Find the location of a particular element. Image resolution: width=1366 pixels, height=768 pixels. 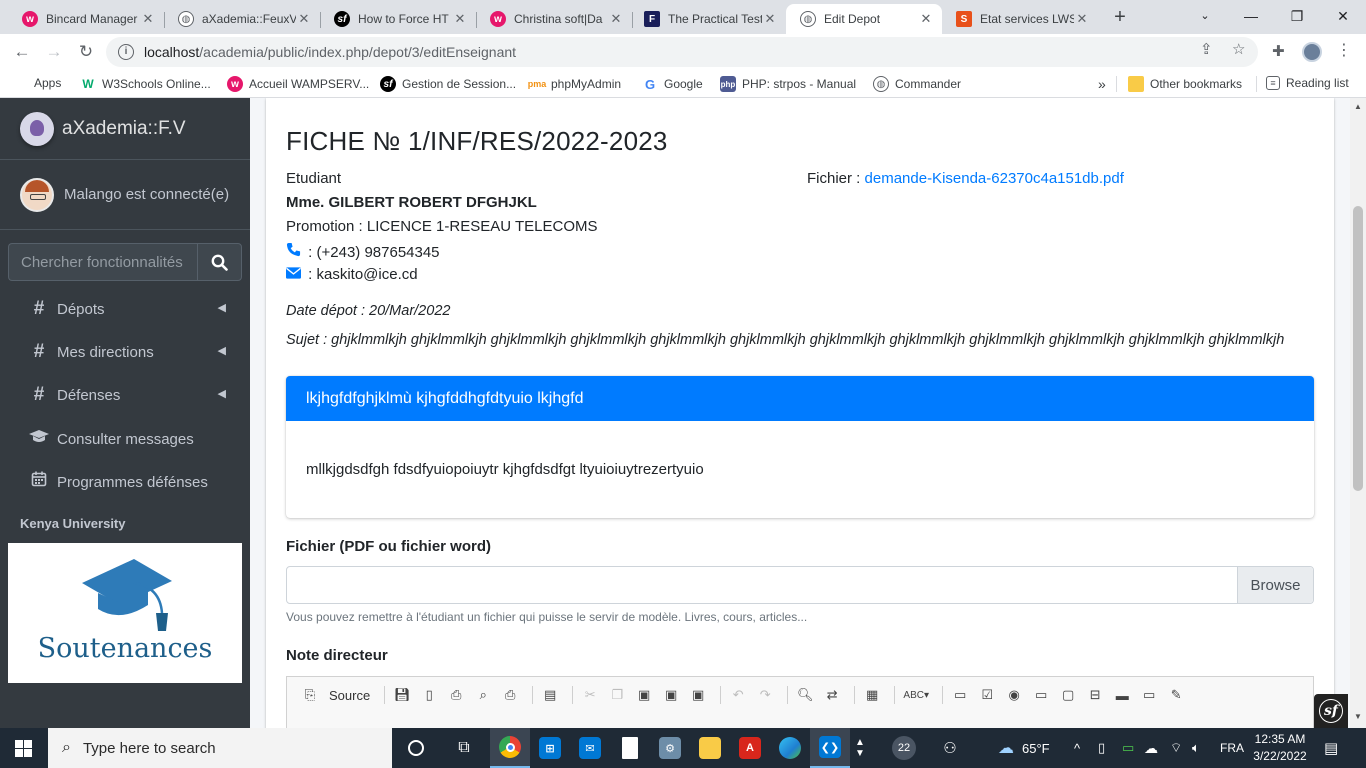

tab-axademia-feuxv: ◍ aXademia::FeuxV ✕ is located at coordinates (242, 19).